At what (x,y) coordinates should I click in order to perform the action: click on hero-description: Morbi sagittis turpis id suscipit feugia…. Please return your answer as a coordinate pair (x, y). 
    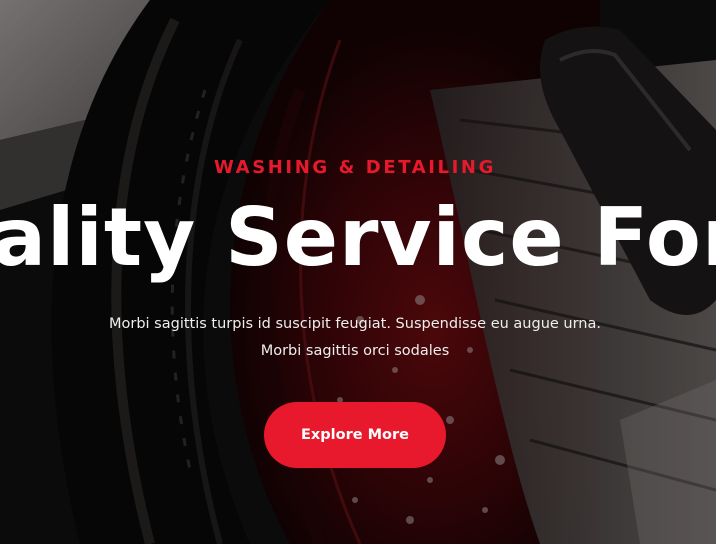
    Looking at the image, I should click on (355, 337).